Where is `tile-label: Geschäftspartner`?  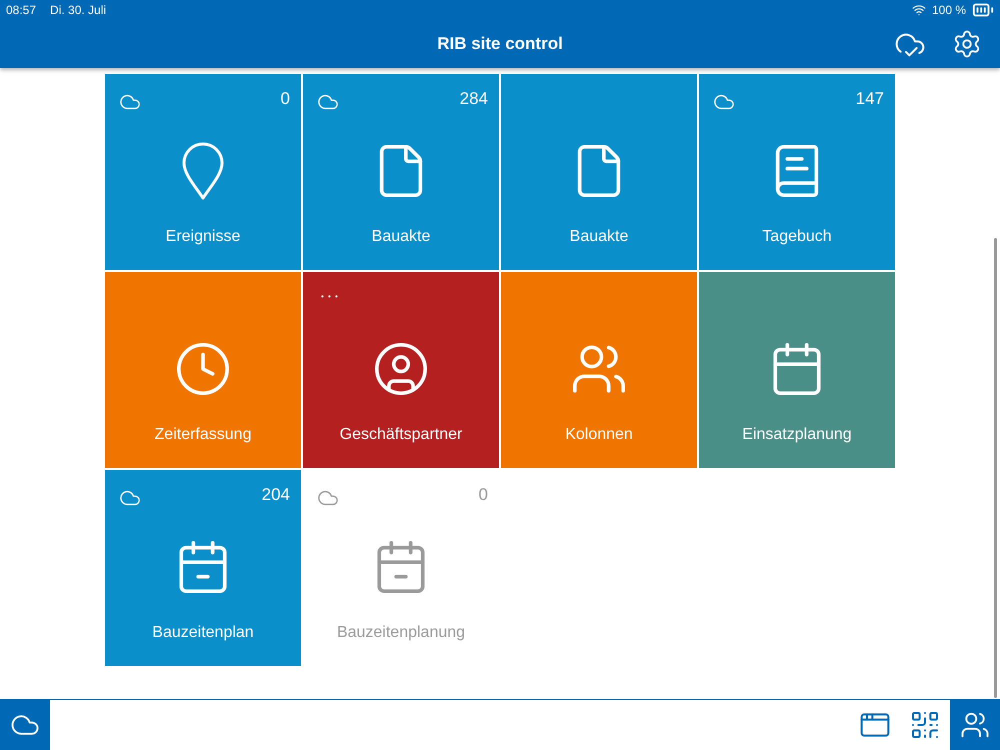 tile-label: Geschäftspartner is located at coordinates (401, 435).